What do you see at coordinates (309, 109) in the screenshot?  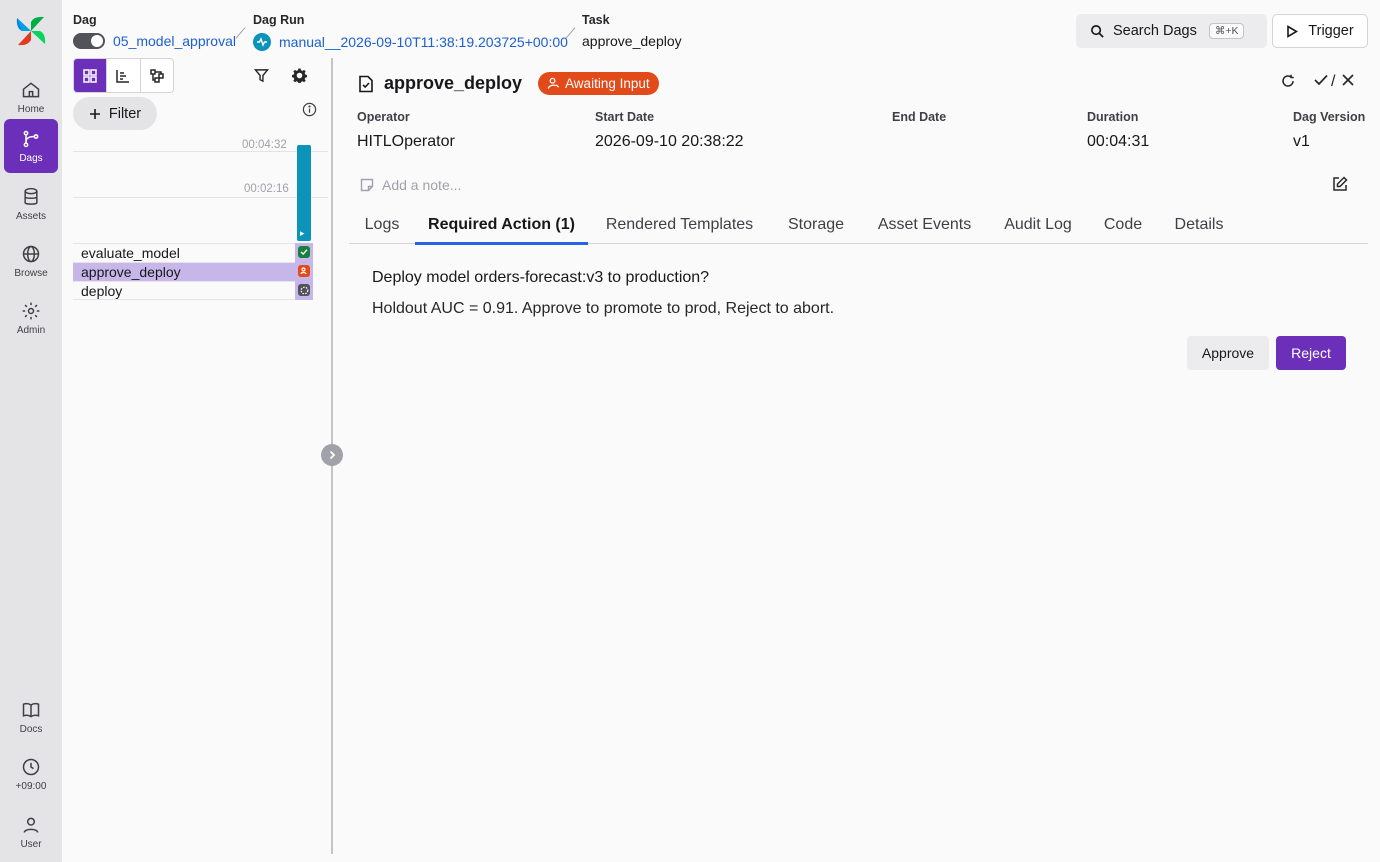 I see `info-button` at bounding box center [309, 109].